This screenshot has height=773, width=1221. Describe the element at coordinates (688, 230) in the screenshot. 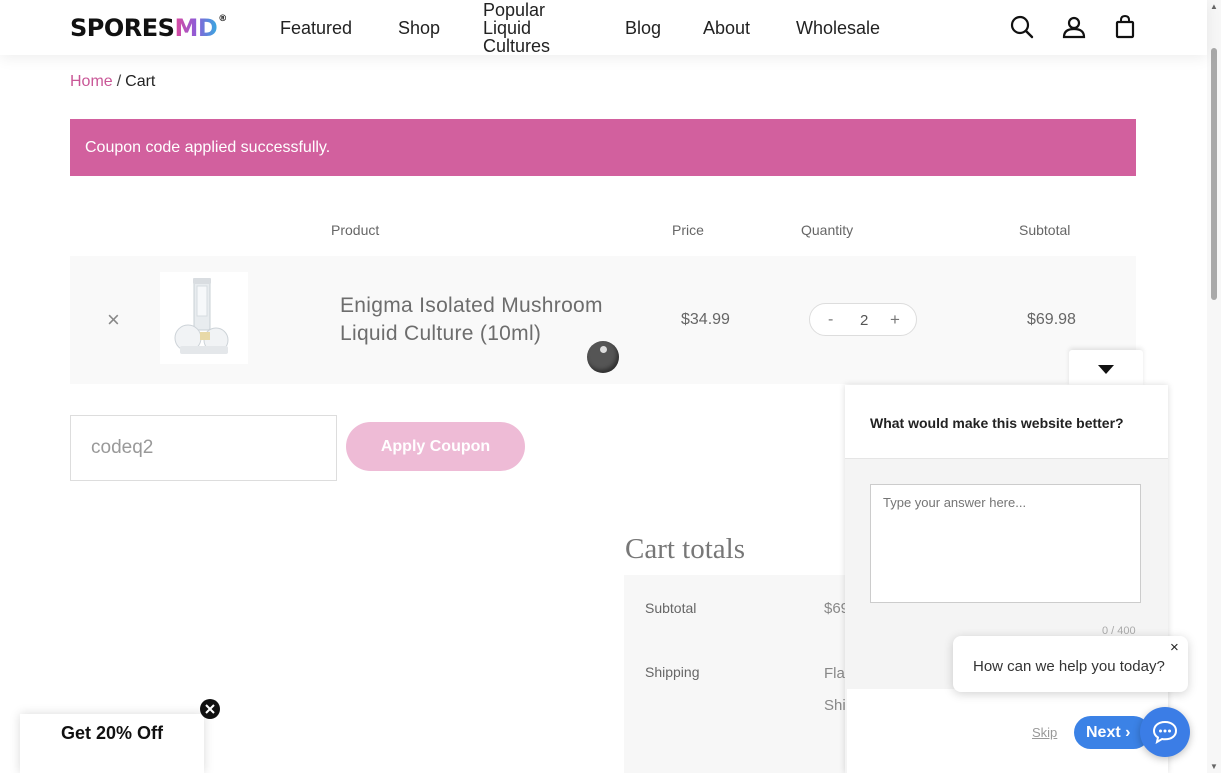

I see `col-header-price: Price` at that location.